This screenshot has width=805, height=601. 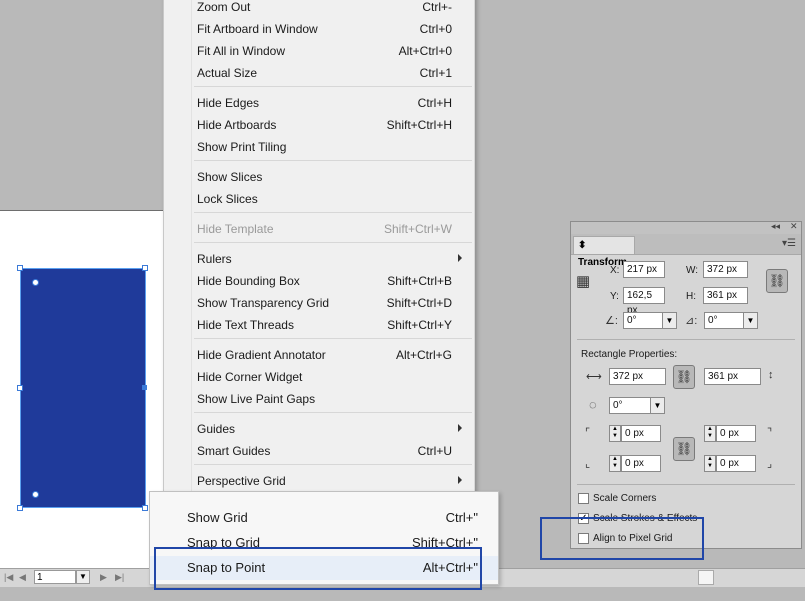 What do you see at coordinates (319, 177) in the screenshot?
I see `menu-item-show-slices: Show Slices` at bounding box center [319, 177].